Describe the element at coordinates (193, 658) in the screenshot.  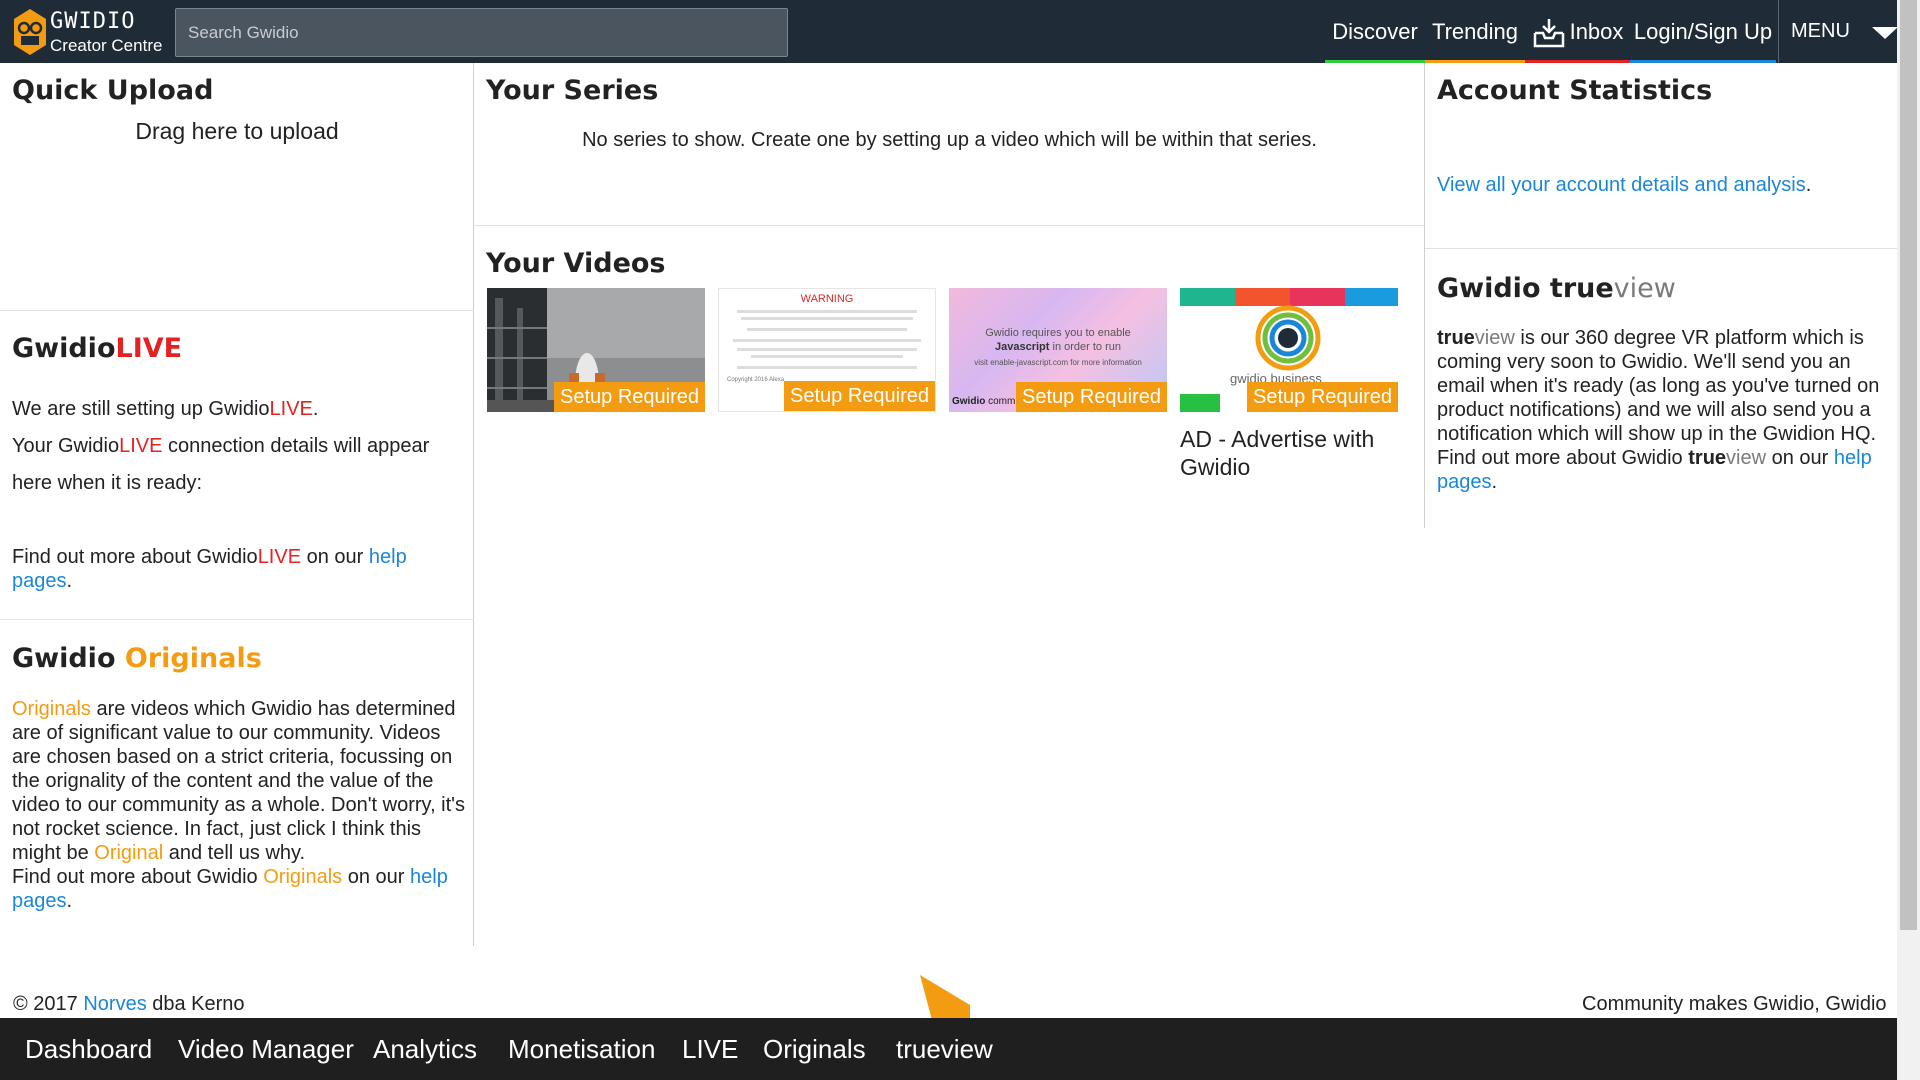
I see `originals-title-suffix: Originals` at that location.